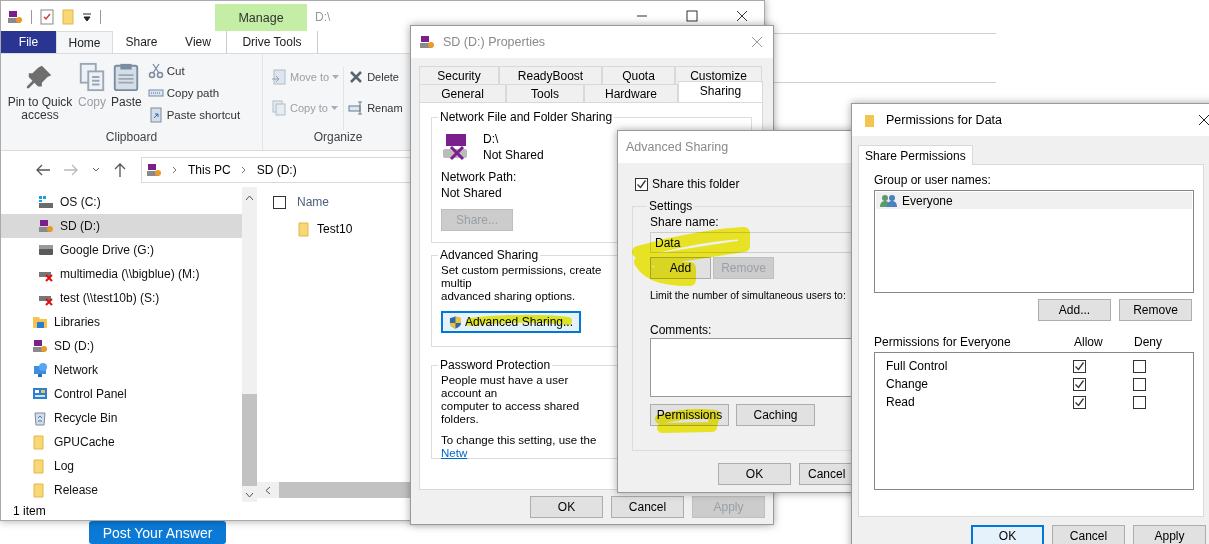 This screenshot has width=1209, height=544. I want to click on dialog-title: Advanced Sharing, so click(677, 147).